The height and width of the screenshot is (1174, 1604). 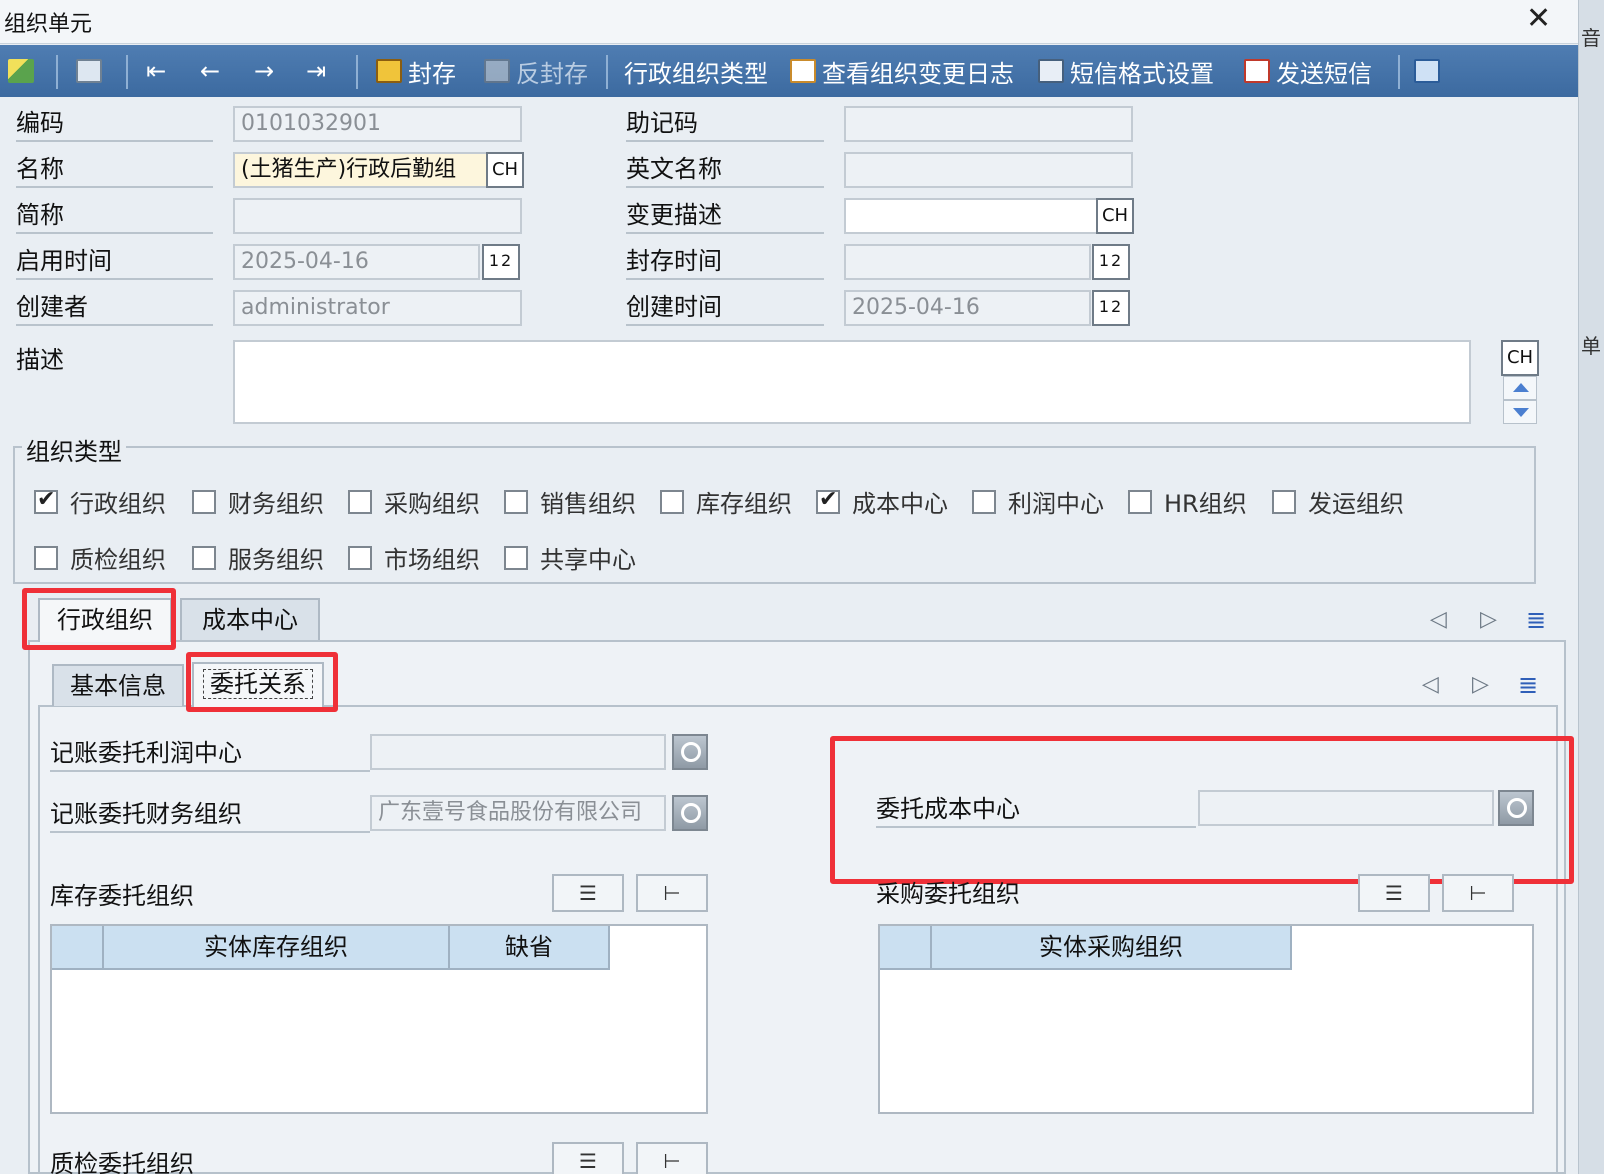 What do you see at coordinates (607, 72) in the screenshot?
I see `toolbar-separator` at bounding box center [607, 72].